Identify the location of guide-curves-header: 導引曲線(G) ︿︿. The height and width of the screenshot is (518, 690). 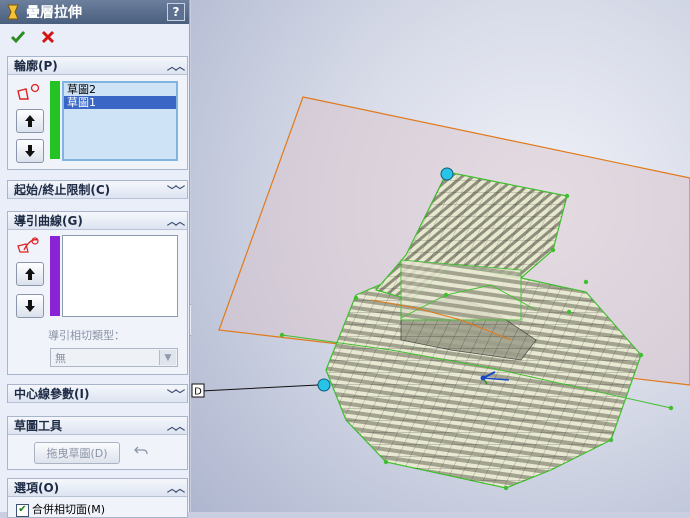
(97, 221).